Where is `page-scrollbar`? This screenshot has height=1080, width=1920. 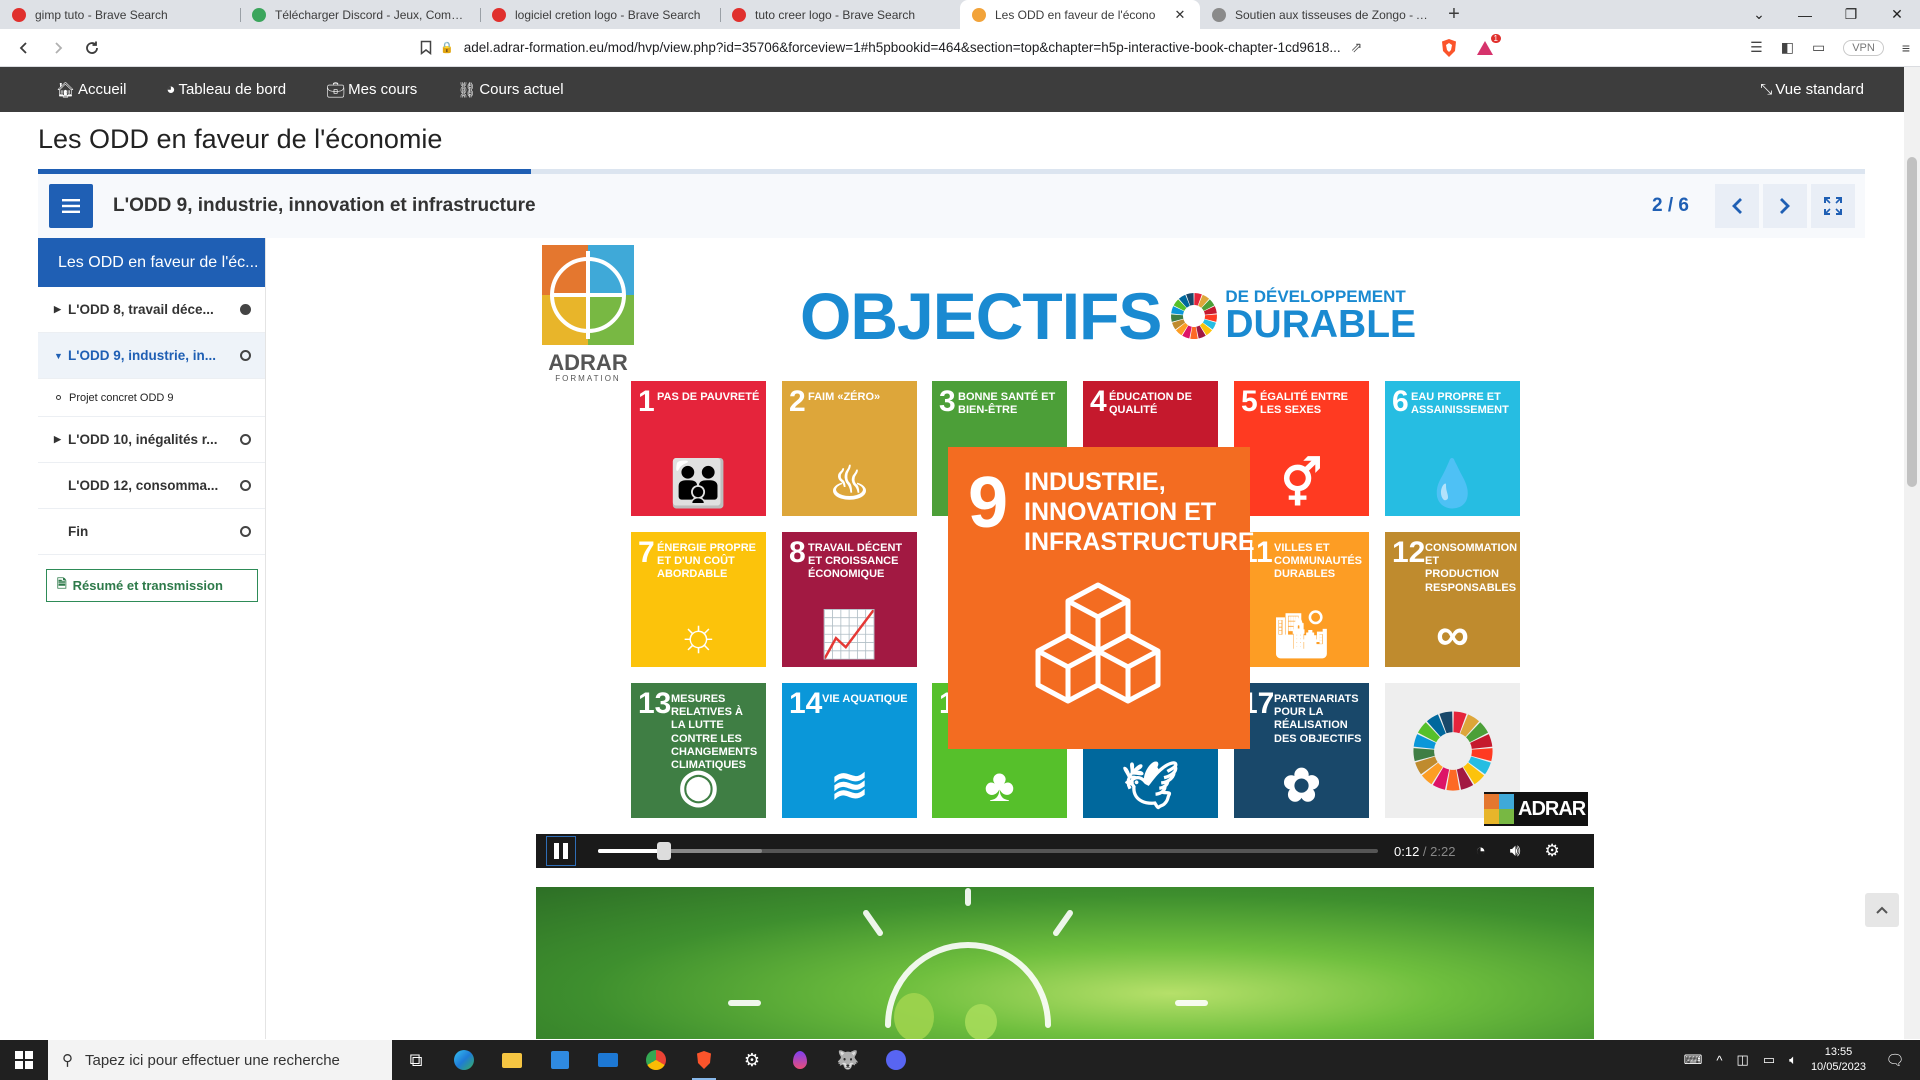
page-scrollbar is located at coordinates (1912, 553).